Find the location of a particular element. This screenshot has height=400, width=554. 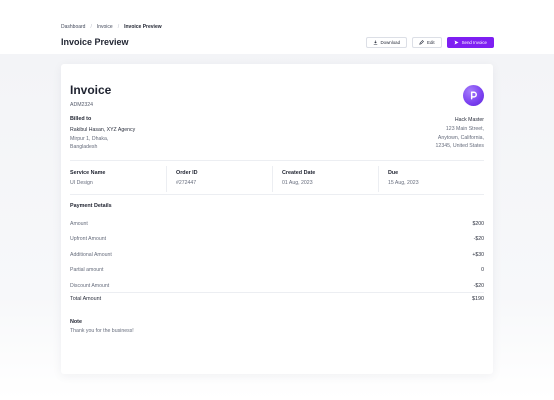

send-invoice-button-label: Send Invoice is located at coordinates (474, 42).